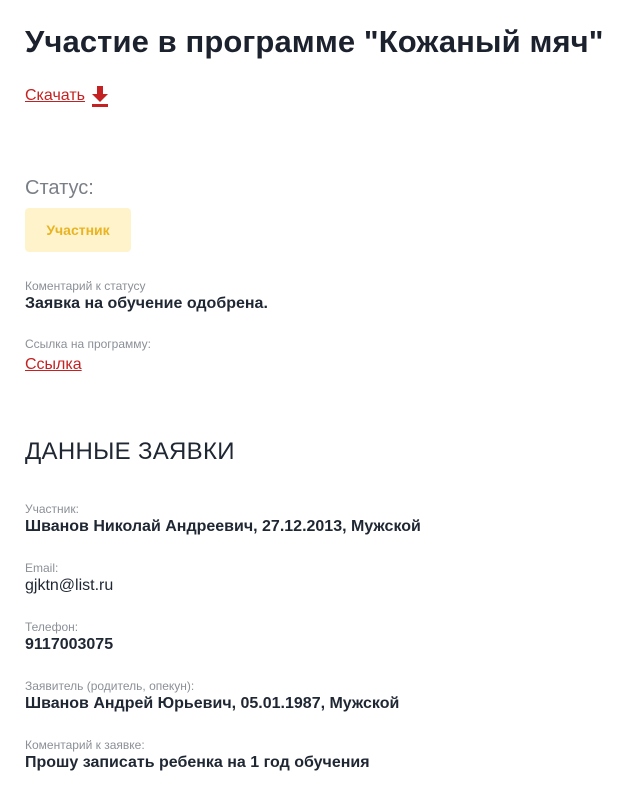 The image size is (626, 811). What do you see at coordinates (100, 96) in the screenshot?
I see `download-arrow-icon` at bounding box center [100, 96].